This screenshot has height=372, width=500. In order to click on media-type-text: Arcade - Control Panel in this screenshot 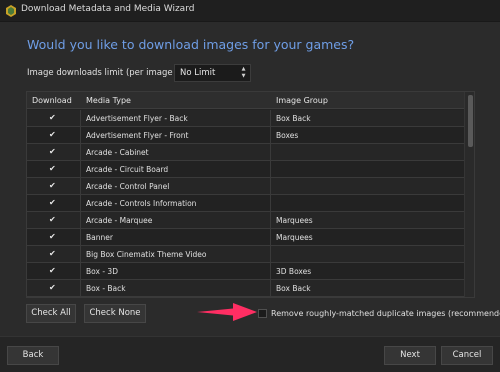, I will do `click(128, 186)`.